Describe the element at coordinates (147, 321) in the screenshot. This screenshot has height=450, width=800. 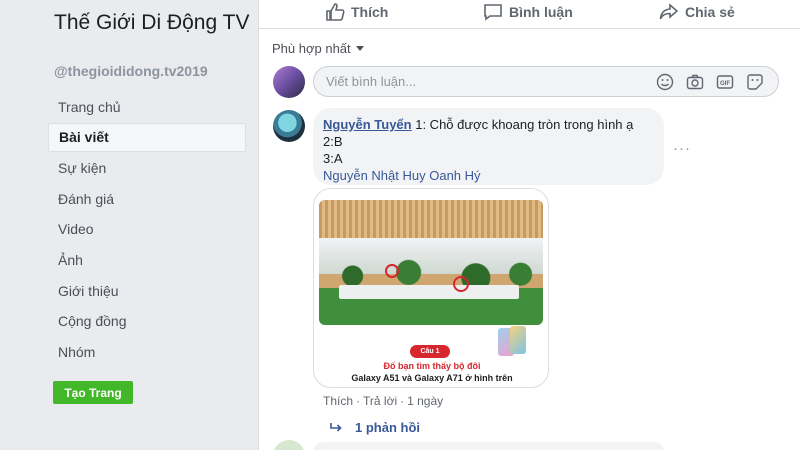
I see `sidebar-item-community: Cộng đồng` at that location.